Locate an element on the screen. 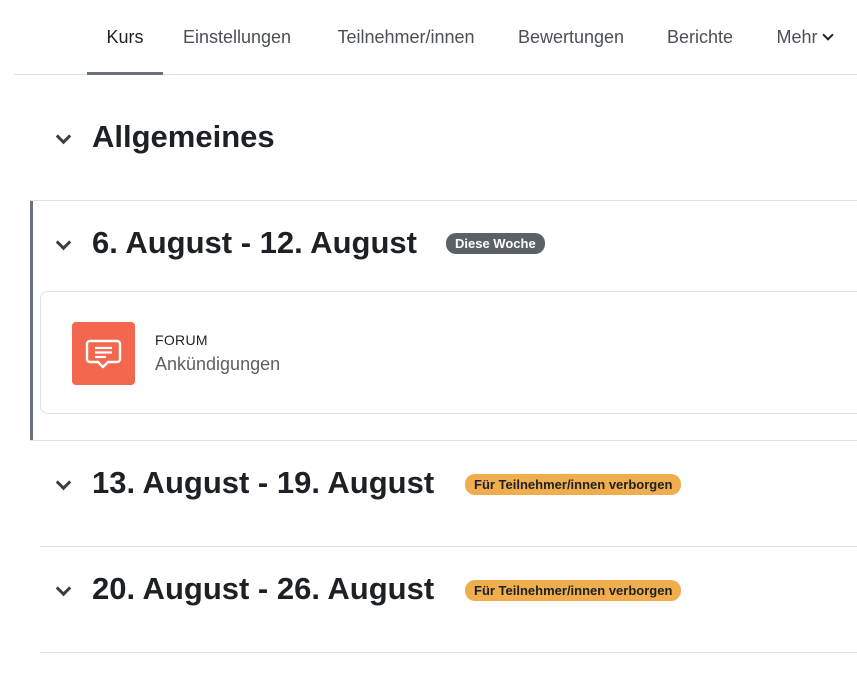 The width and height of the screenshot is (857, 677). tab-label: Berichte is located at coordinates (700, 36).